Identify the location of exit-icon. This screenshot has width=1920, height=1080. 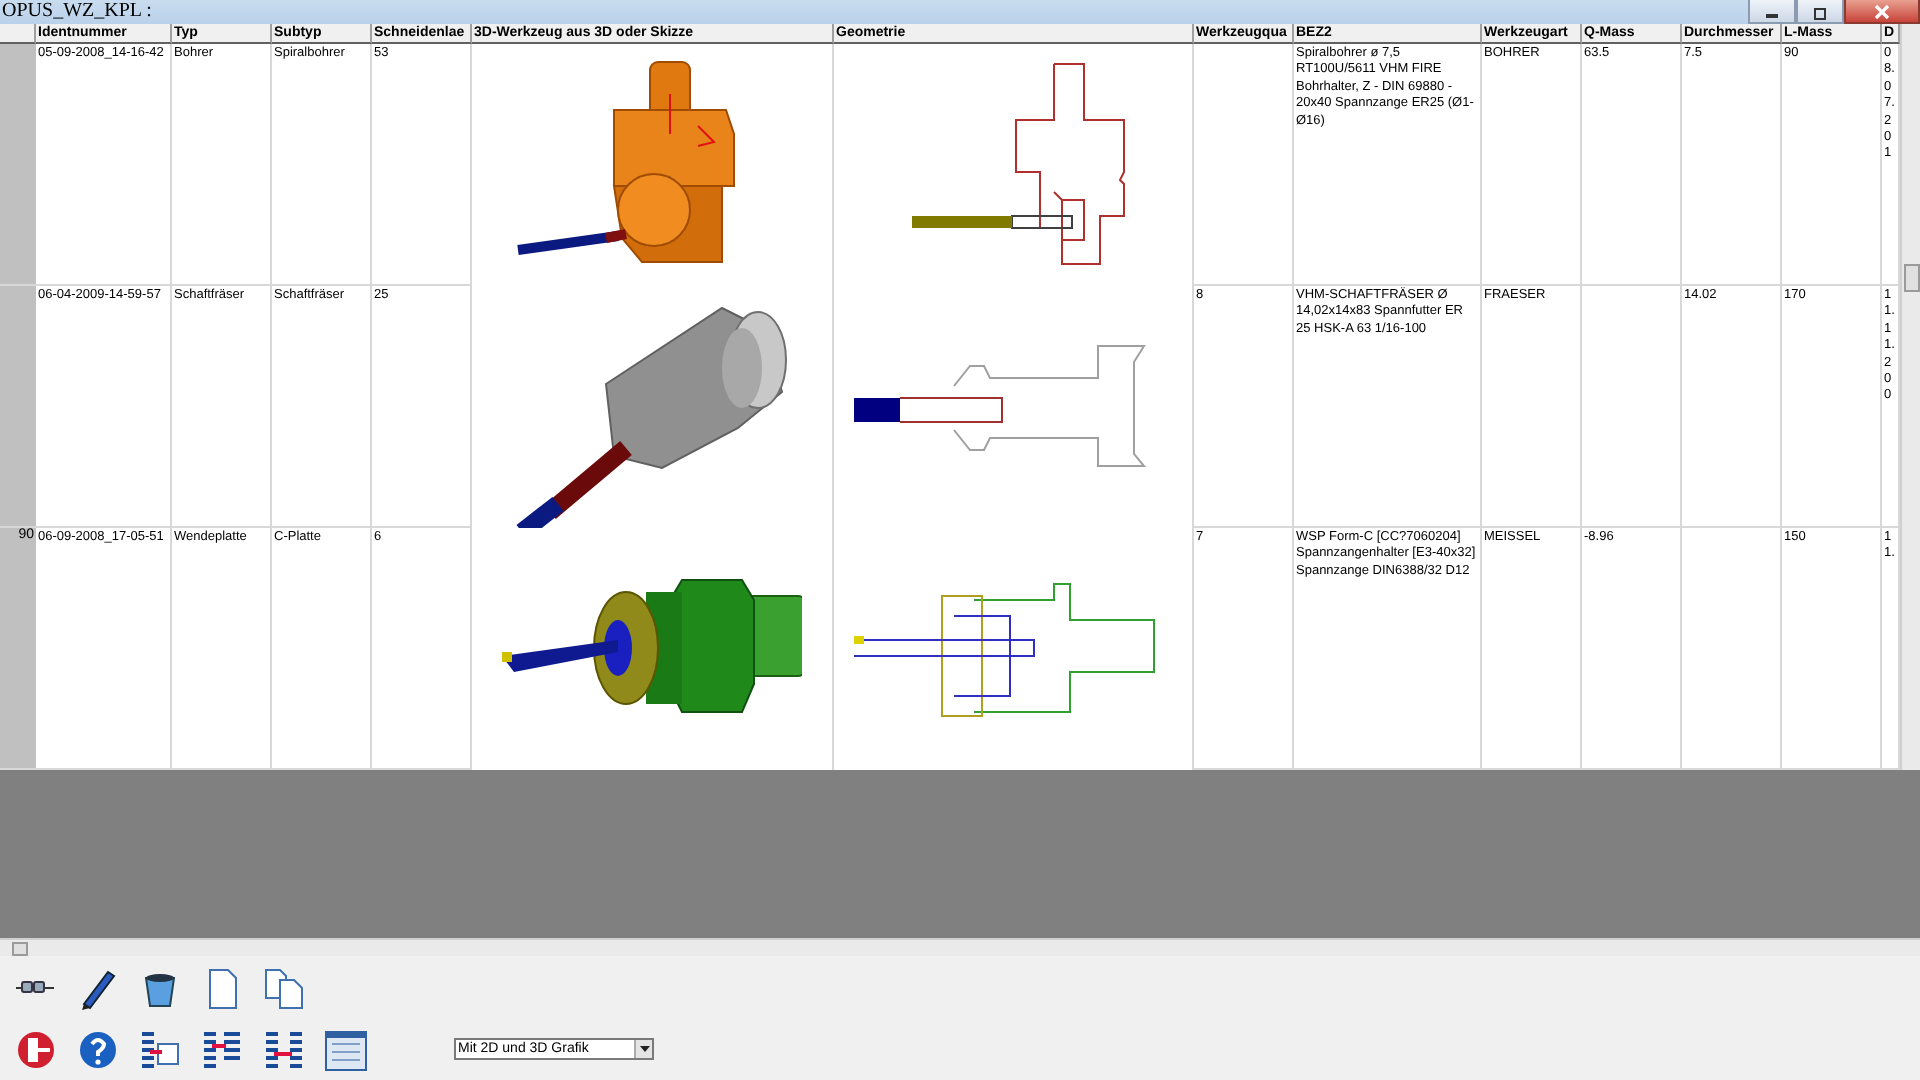
(35, 1049).